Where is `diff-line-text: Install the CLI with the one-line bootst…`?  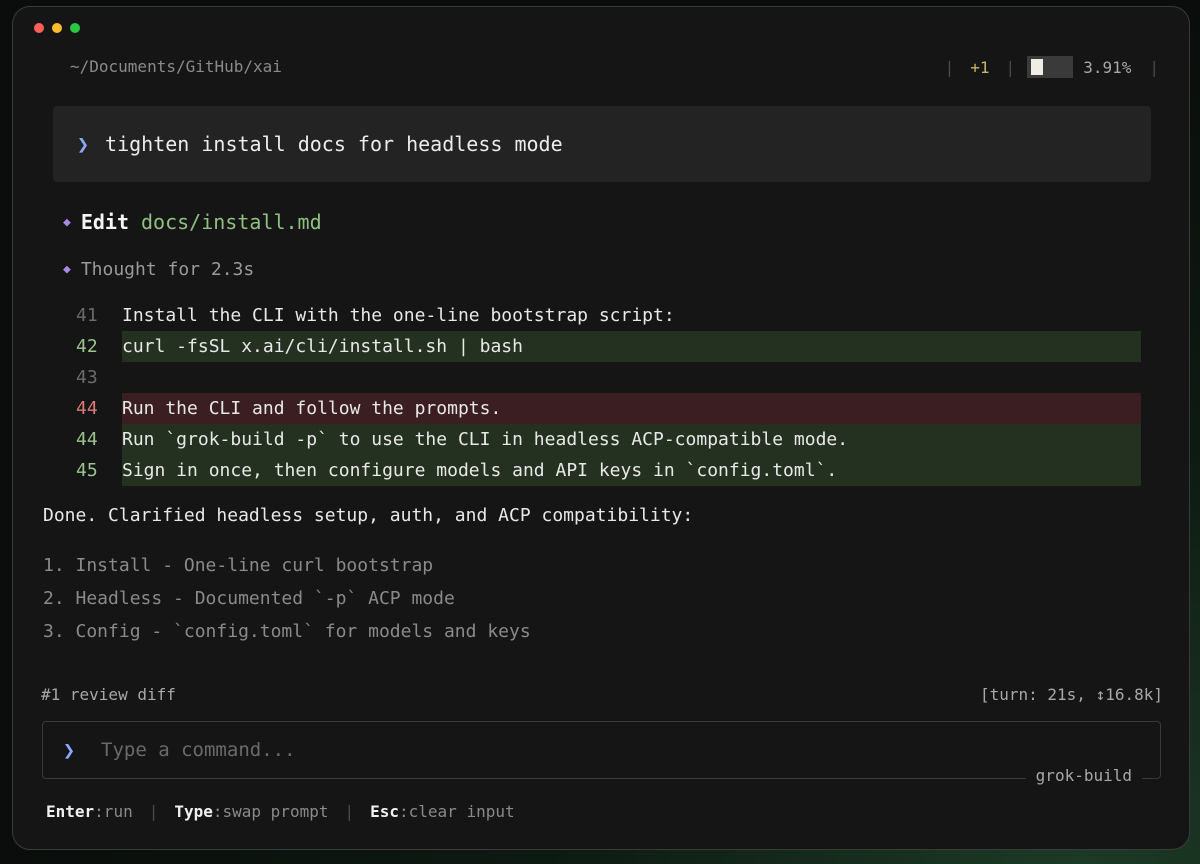
diff-line-text: Install the CLI with the one-line bootst… is located at coordinates (398, 315).